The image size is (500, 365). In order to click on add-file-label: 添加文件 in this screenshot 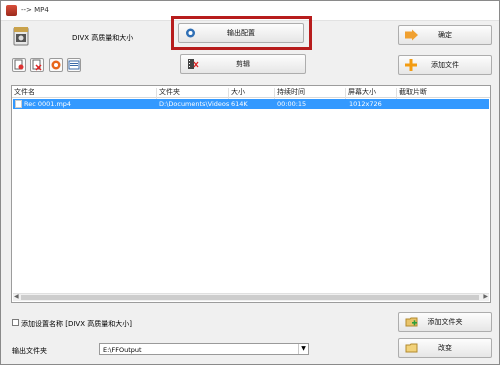, I will do `click(445, 65)`.